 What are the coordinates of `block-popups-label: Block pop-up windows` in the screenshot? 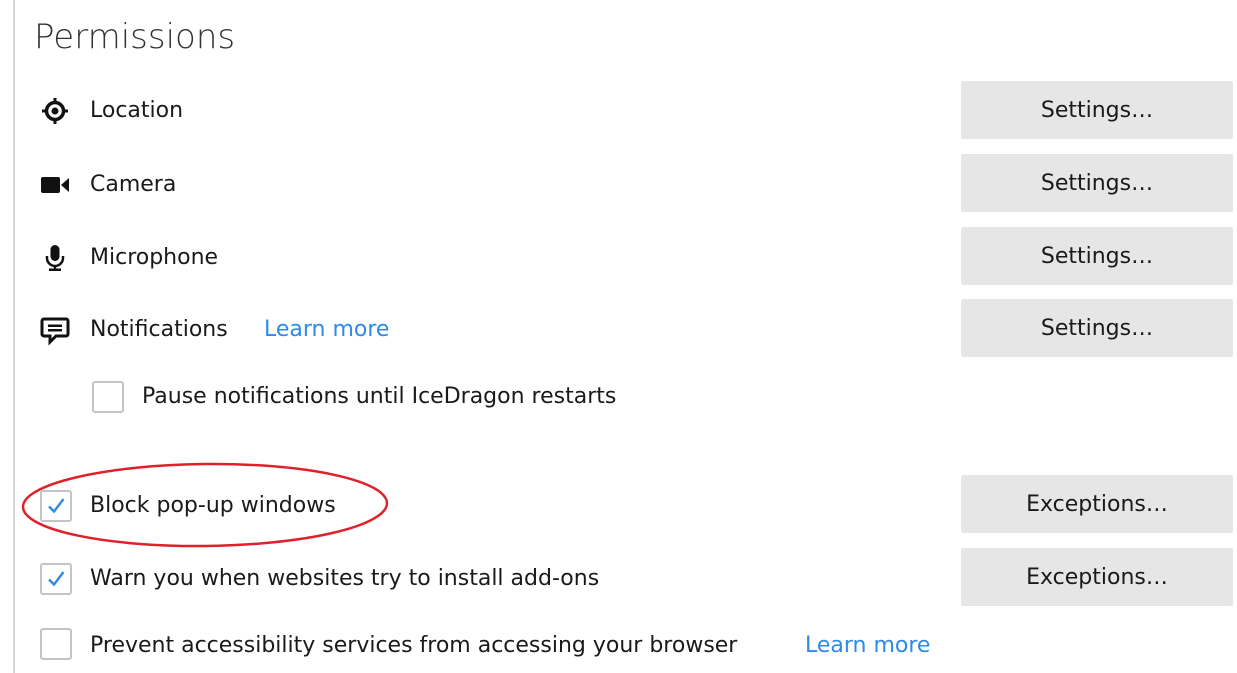 It's located at (213, 505).